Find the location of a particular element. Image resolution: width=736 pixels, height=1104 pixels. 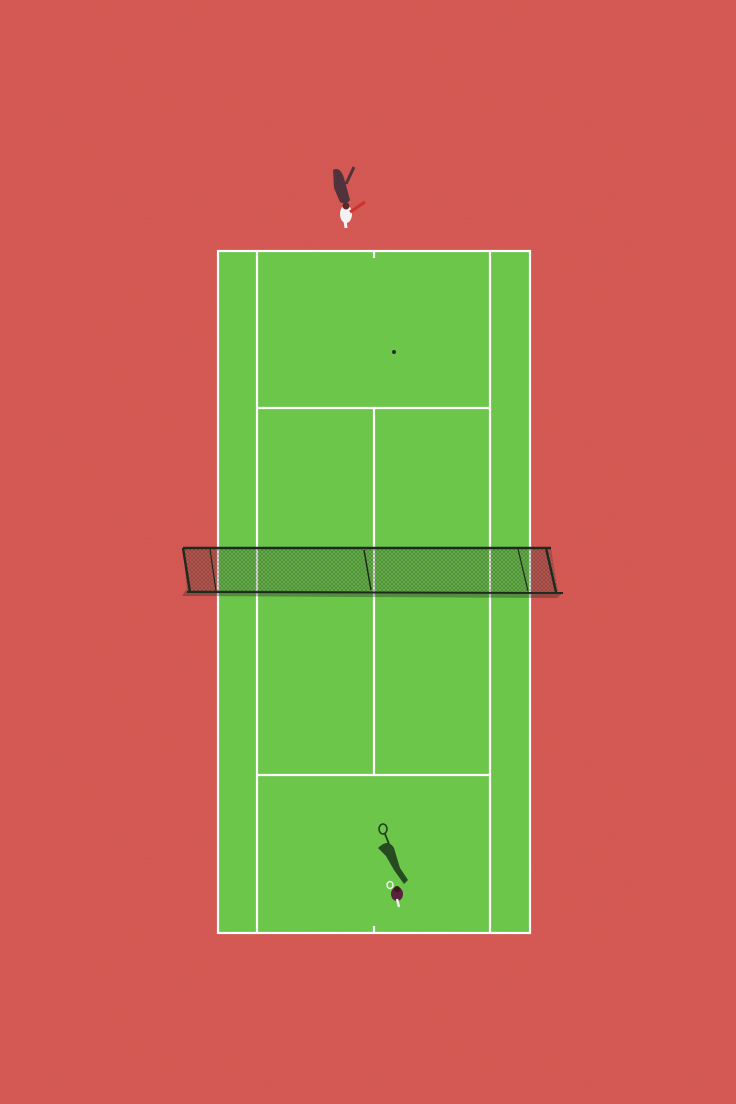

top-player-legs is located at coordinates (345, 224).